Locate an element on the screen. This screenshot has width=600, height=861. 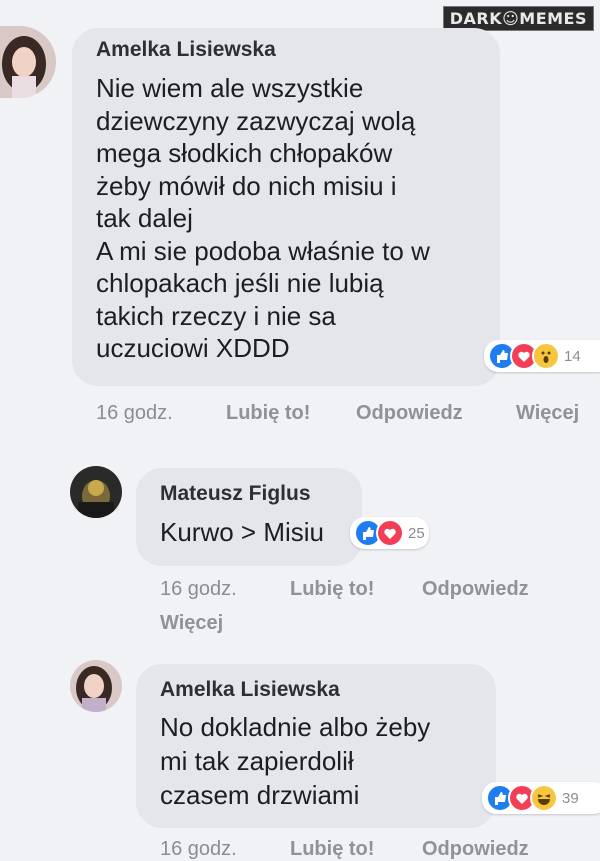
reactions-summary: 25 is located at coordinates (389, 533).